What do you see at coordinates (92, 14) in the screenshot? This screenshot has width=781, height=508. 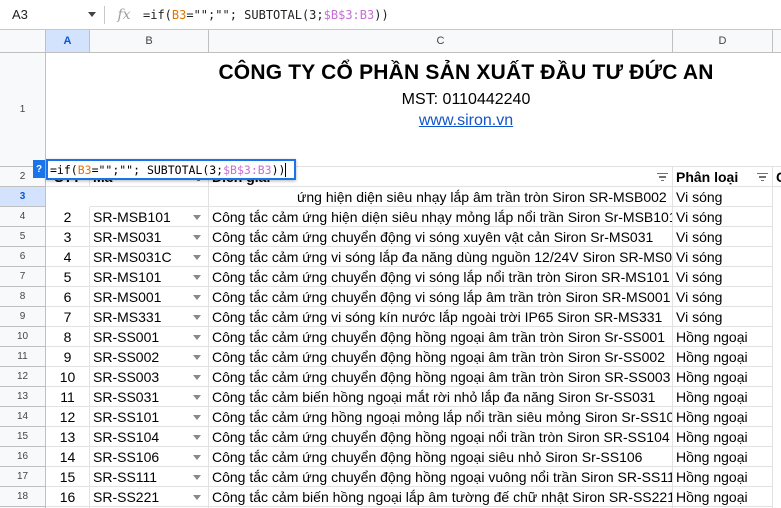 I see `chevron-down-icon` at bounding box center [92, 14].